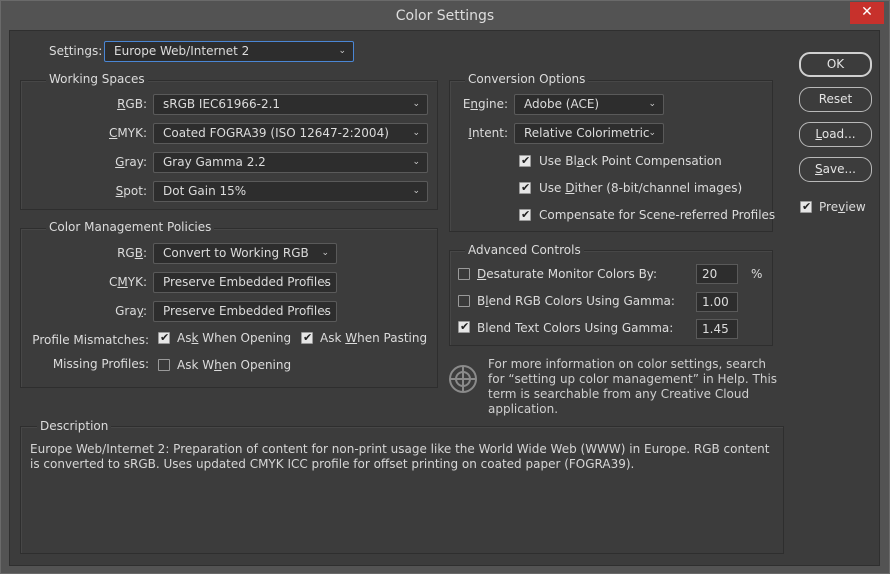  Describe the element at coordinates (90, 340) in the screenshot. I see `profile-mismatches-label: Profile Mismatches:` at that location.